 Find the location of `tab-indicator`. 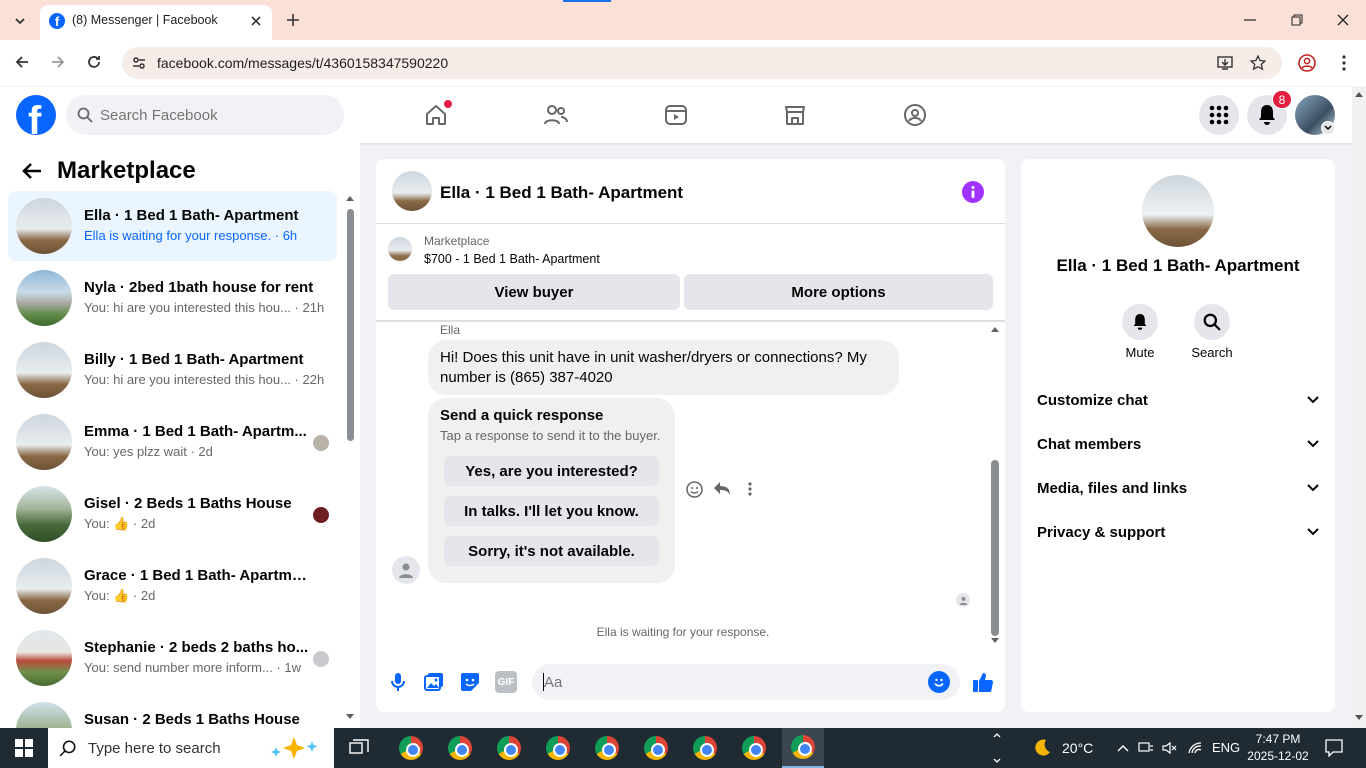

tab-indicator is located at coordinates (587, 1).